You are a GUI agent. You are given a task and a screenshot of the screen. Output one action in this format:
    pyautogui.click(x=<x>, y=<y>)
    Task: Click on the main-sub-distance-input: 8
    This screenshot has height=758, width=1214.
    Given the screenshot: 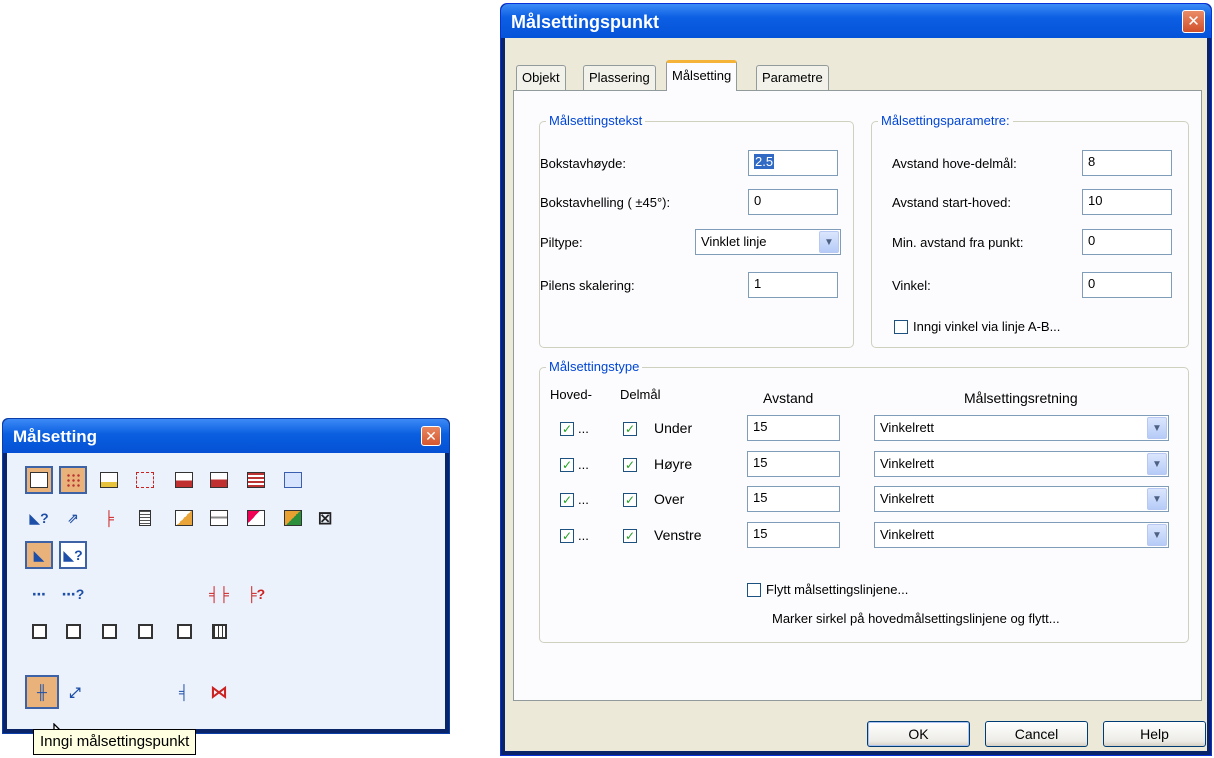 What is the action you would take?
    pyautogui.click(x=1127, y=163)
    